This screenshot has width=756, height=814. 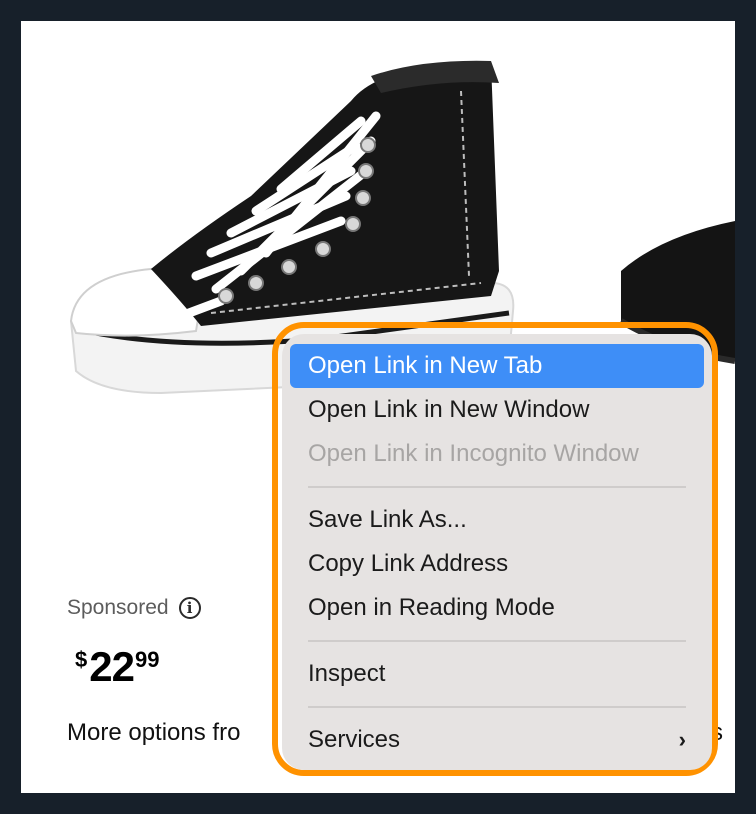 I want to click on menu-item-label: Open Link in New Window, so click(x=449, y=409).